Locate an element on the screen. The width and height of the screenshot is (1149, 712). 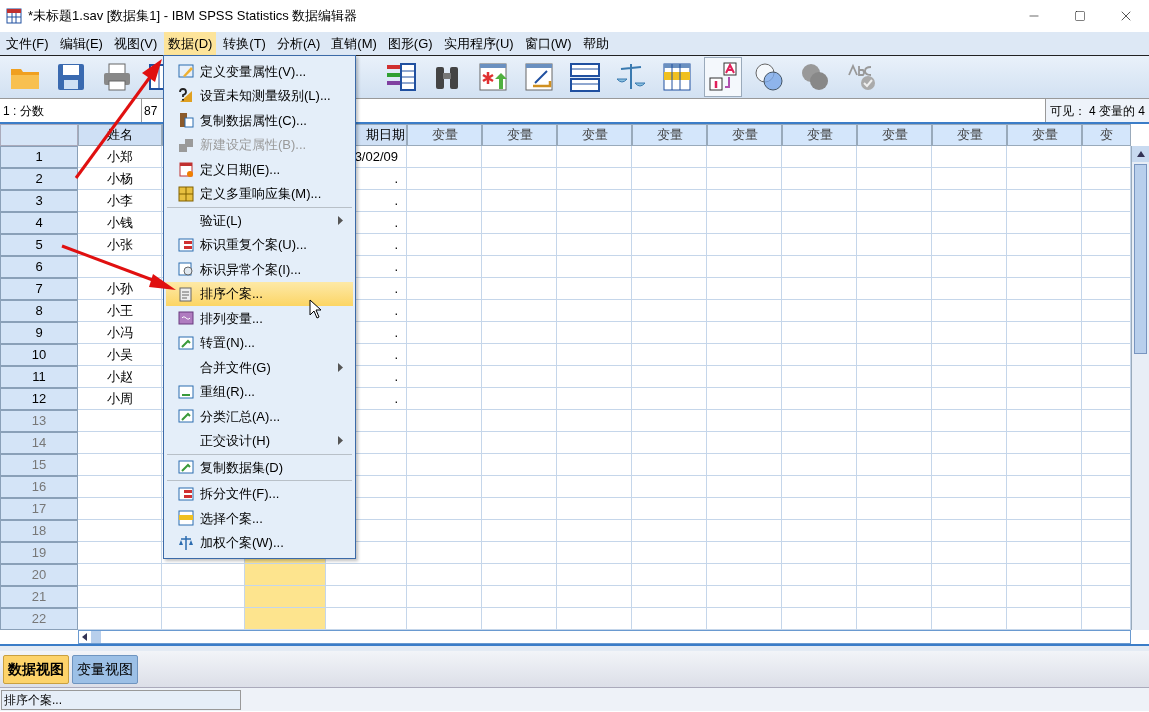
table-cell: 小周 is located at coordinates (120, 399).